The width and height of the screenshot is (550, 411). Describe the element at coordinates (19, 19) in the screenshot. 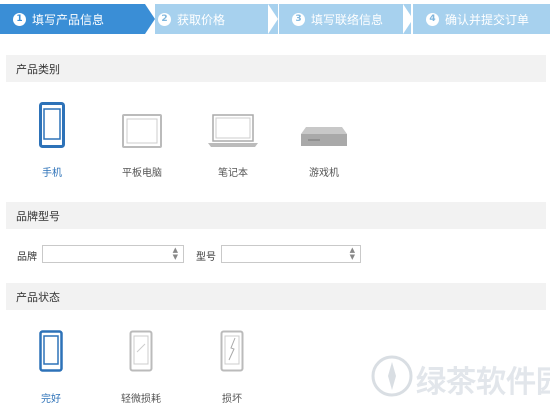

I see `step-1-number: 1` at that location.